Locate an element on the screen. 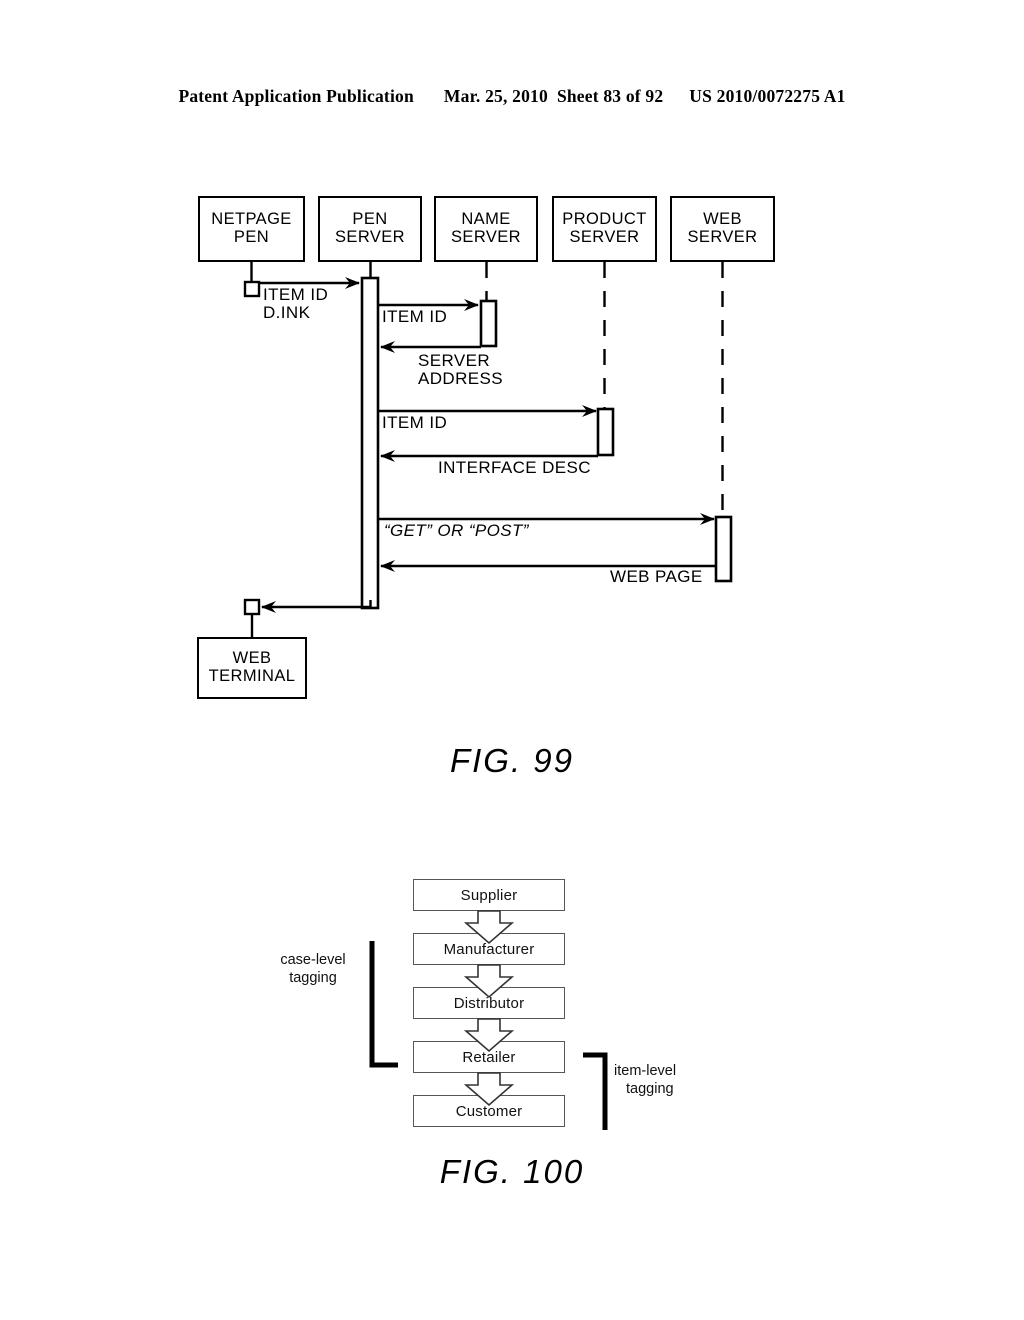  bracket-label-item-level-line2: tagging is located at coordinates (650, 1089).